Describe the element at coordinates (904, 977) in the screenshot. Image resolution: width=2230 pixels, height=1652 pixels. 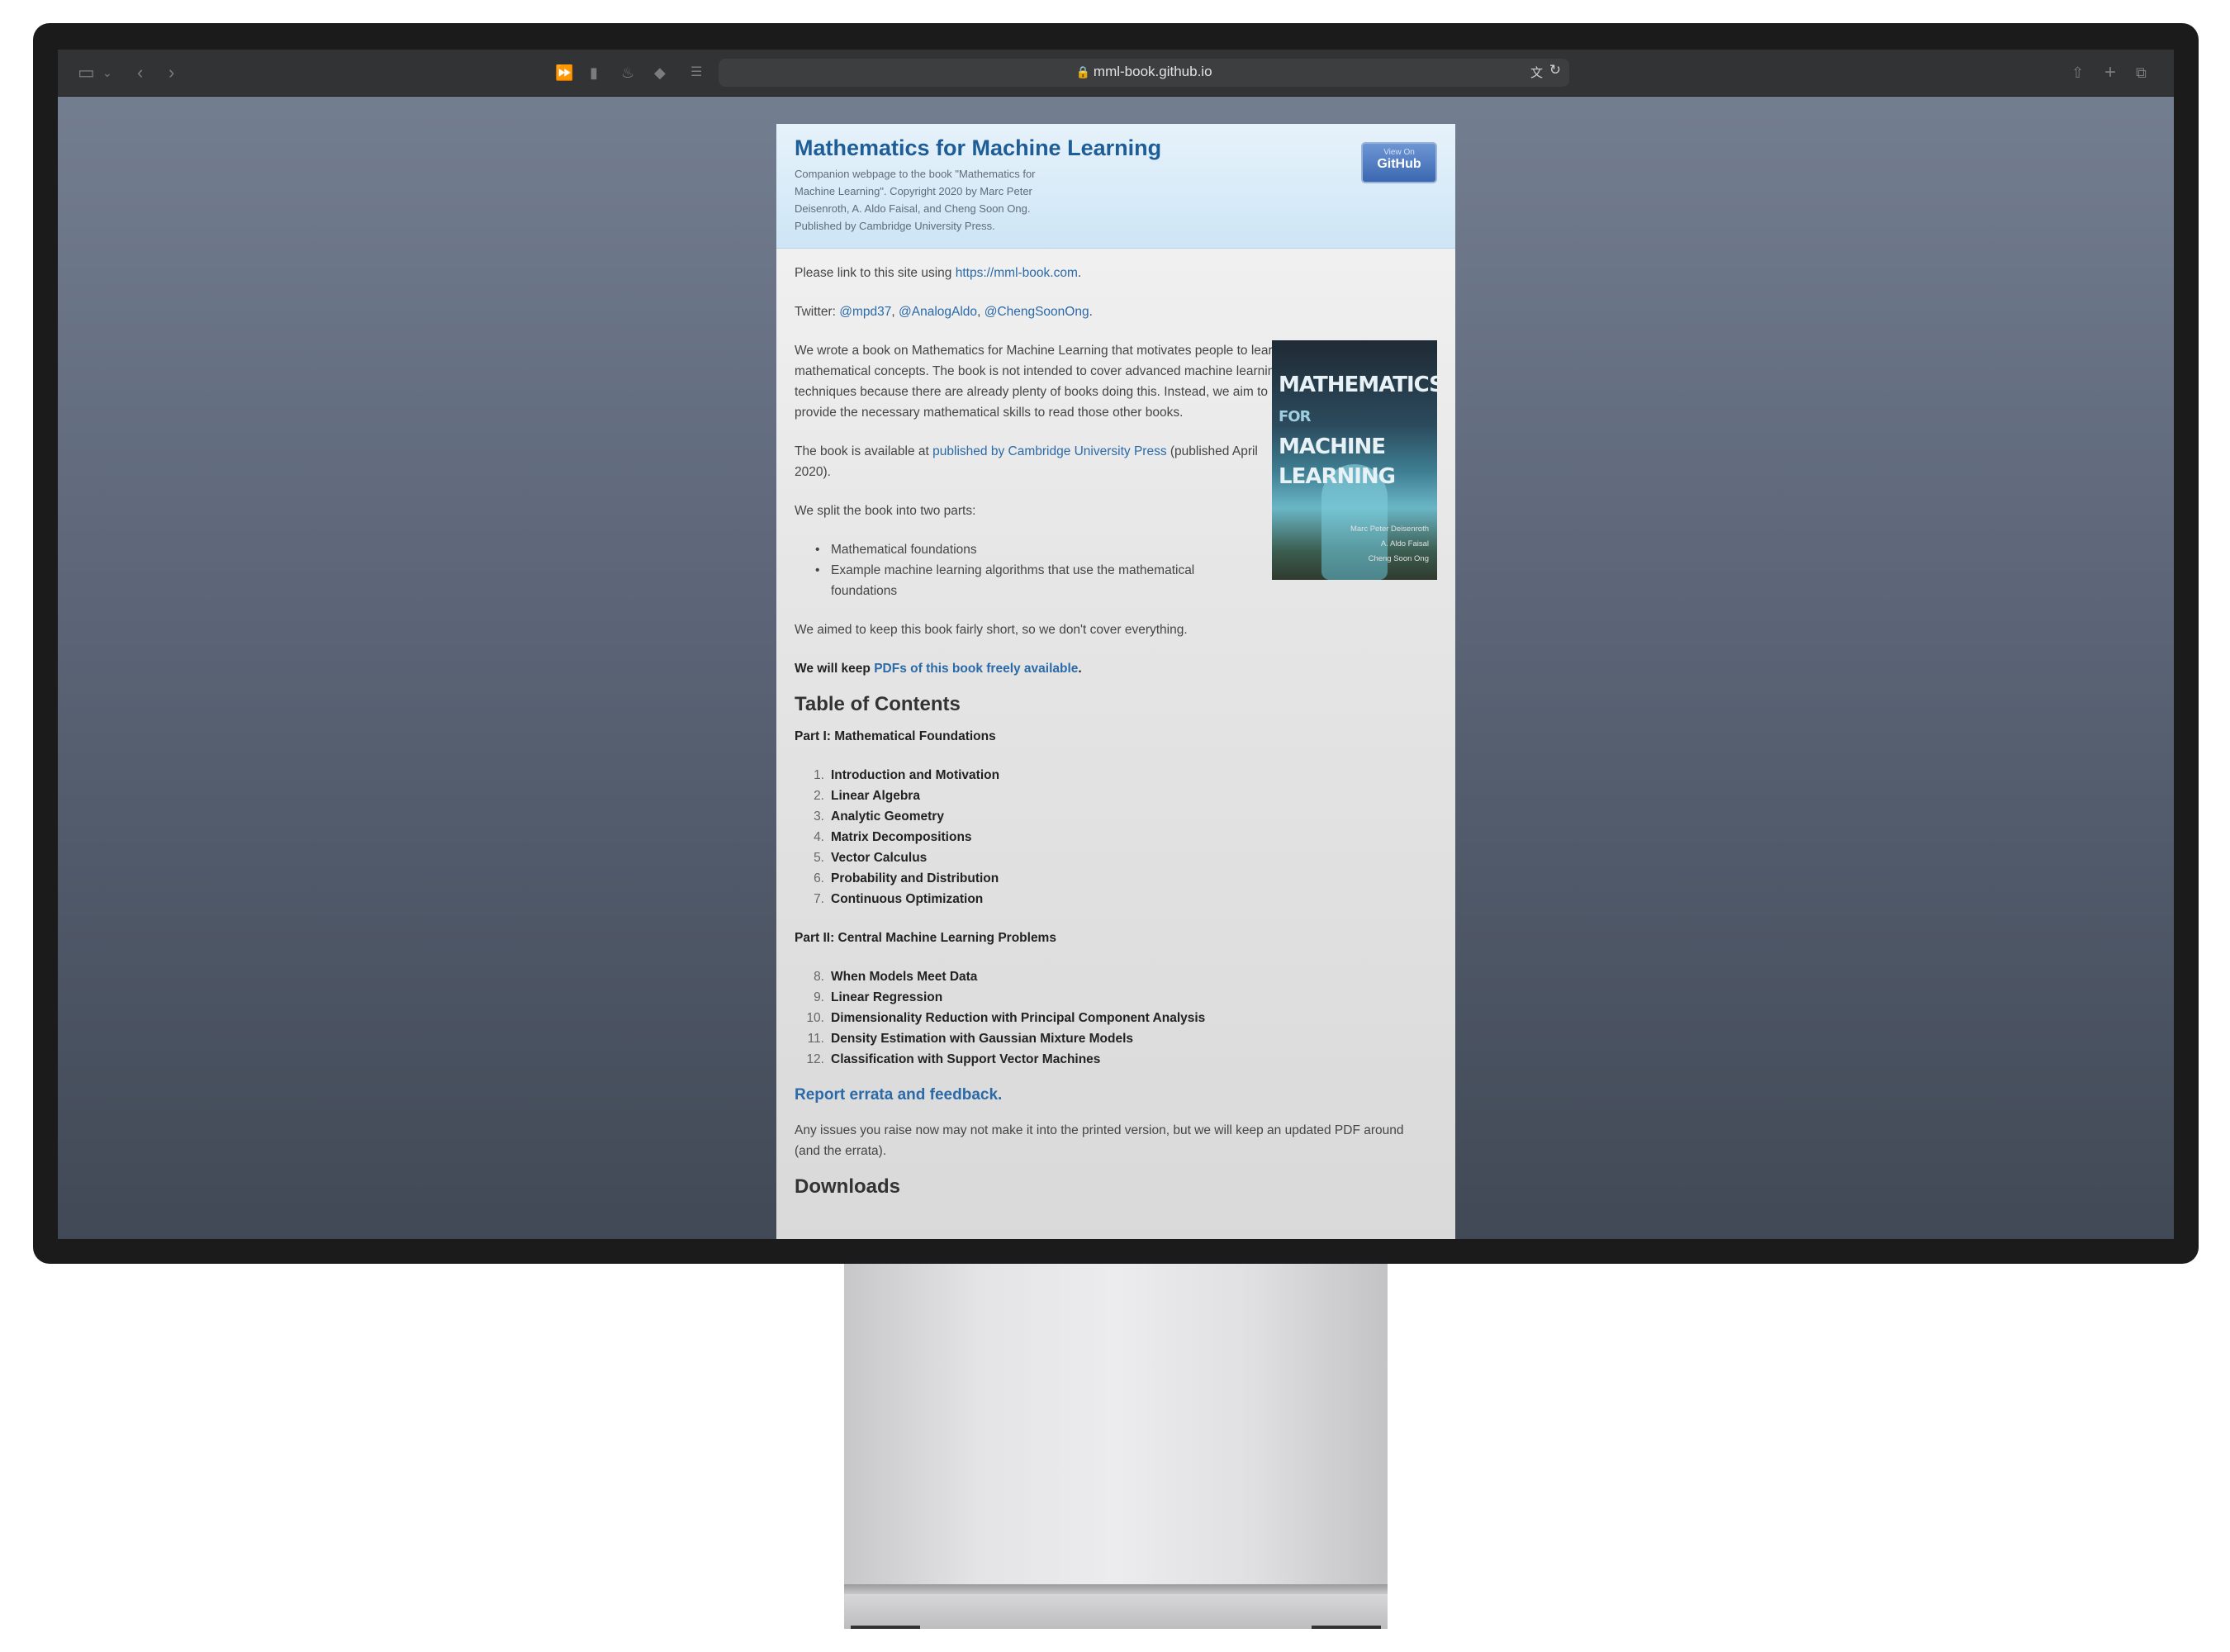
I see `toc-label: When Models Meet Data` at that location.